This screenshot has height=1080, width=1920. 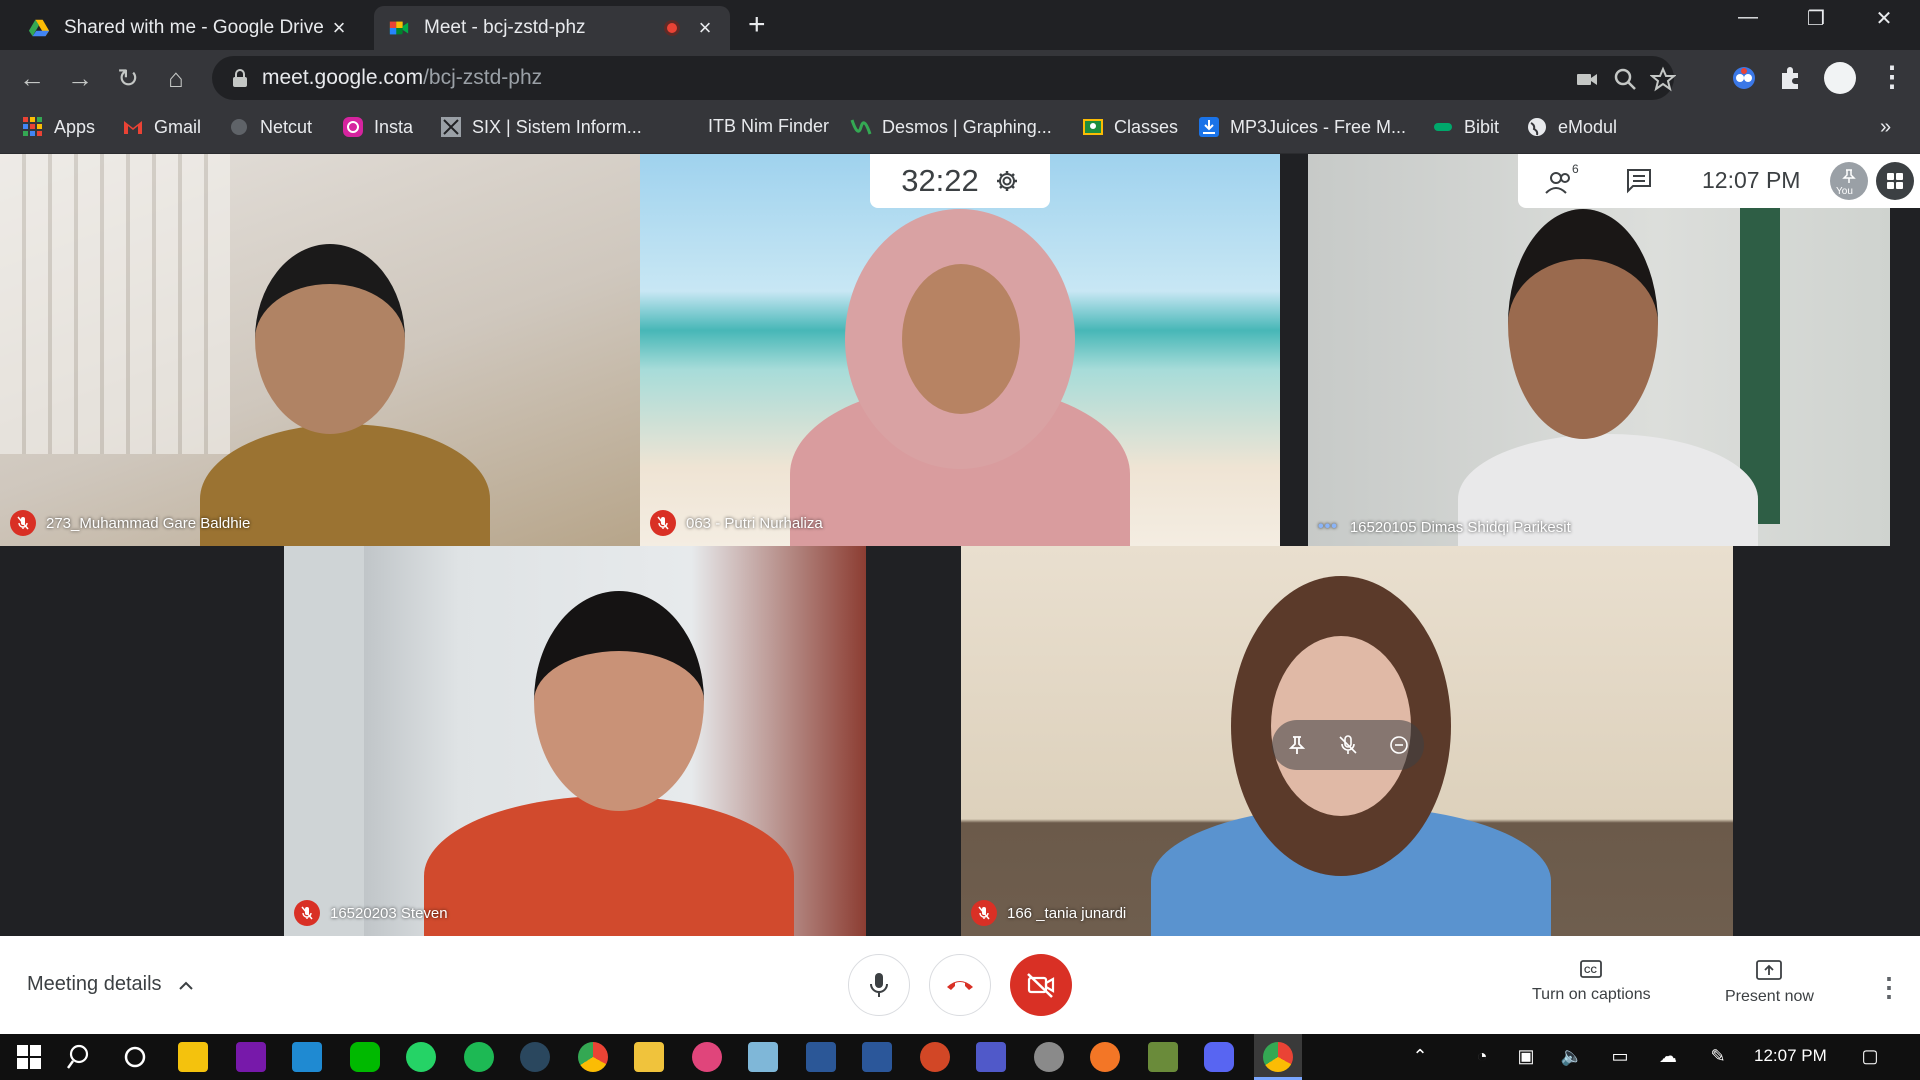 I want to click on more-options-icon: ⋮, so click(x=1889, y=987).